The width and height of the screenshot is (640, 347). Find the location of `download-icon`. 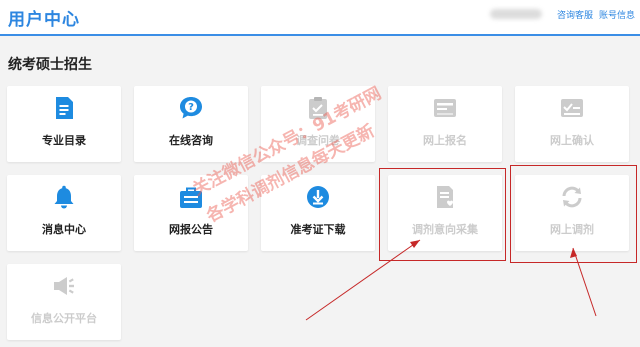

download-icon is located at coordinates (318, 197).